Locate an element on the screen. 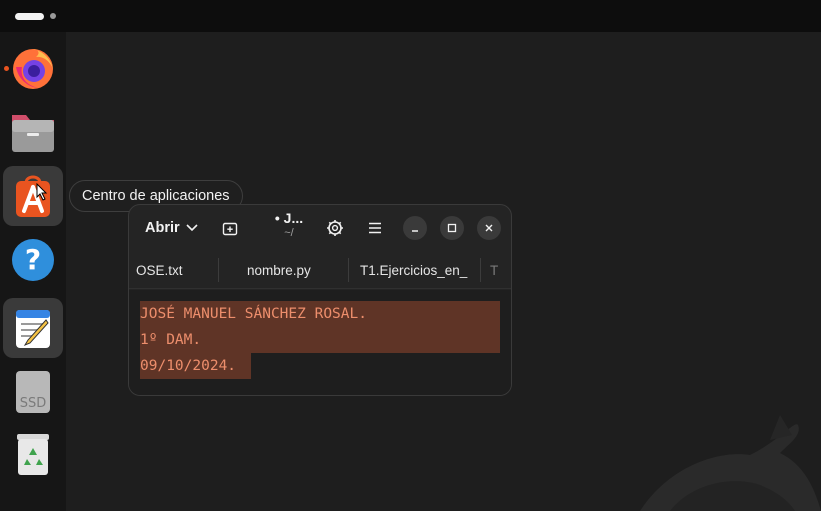 This screenshot has height=511, width=821. trash-icon is located at coordinates (33, 454).